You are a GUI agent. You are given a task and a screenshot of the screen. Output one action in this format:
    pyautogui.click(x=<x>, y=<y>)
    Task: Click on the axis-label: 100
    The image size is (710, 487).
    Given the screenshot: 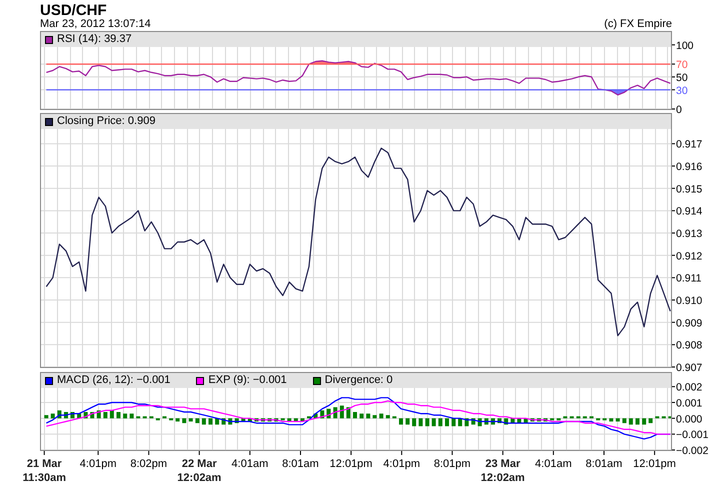 What is the action you would take?
    pyautogui.click(x=685, y=46)
    